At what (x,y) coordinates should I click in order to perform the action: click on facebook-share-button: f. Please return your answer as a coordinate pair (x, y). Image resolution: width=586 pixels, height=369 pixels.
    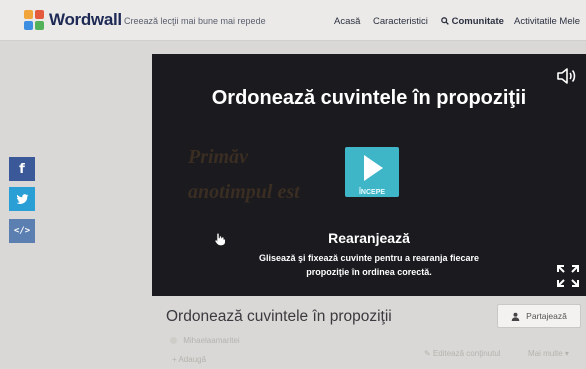
    Looking at the image, I should click on (22, 169).